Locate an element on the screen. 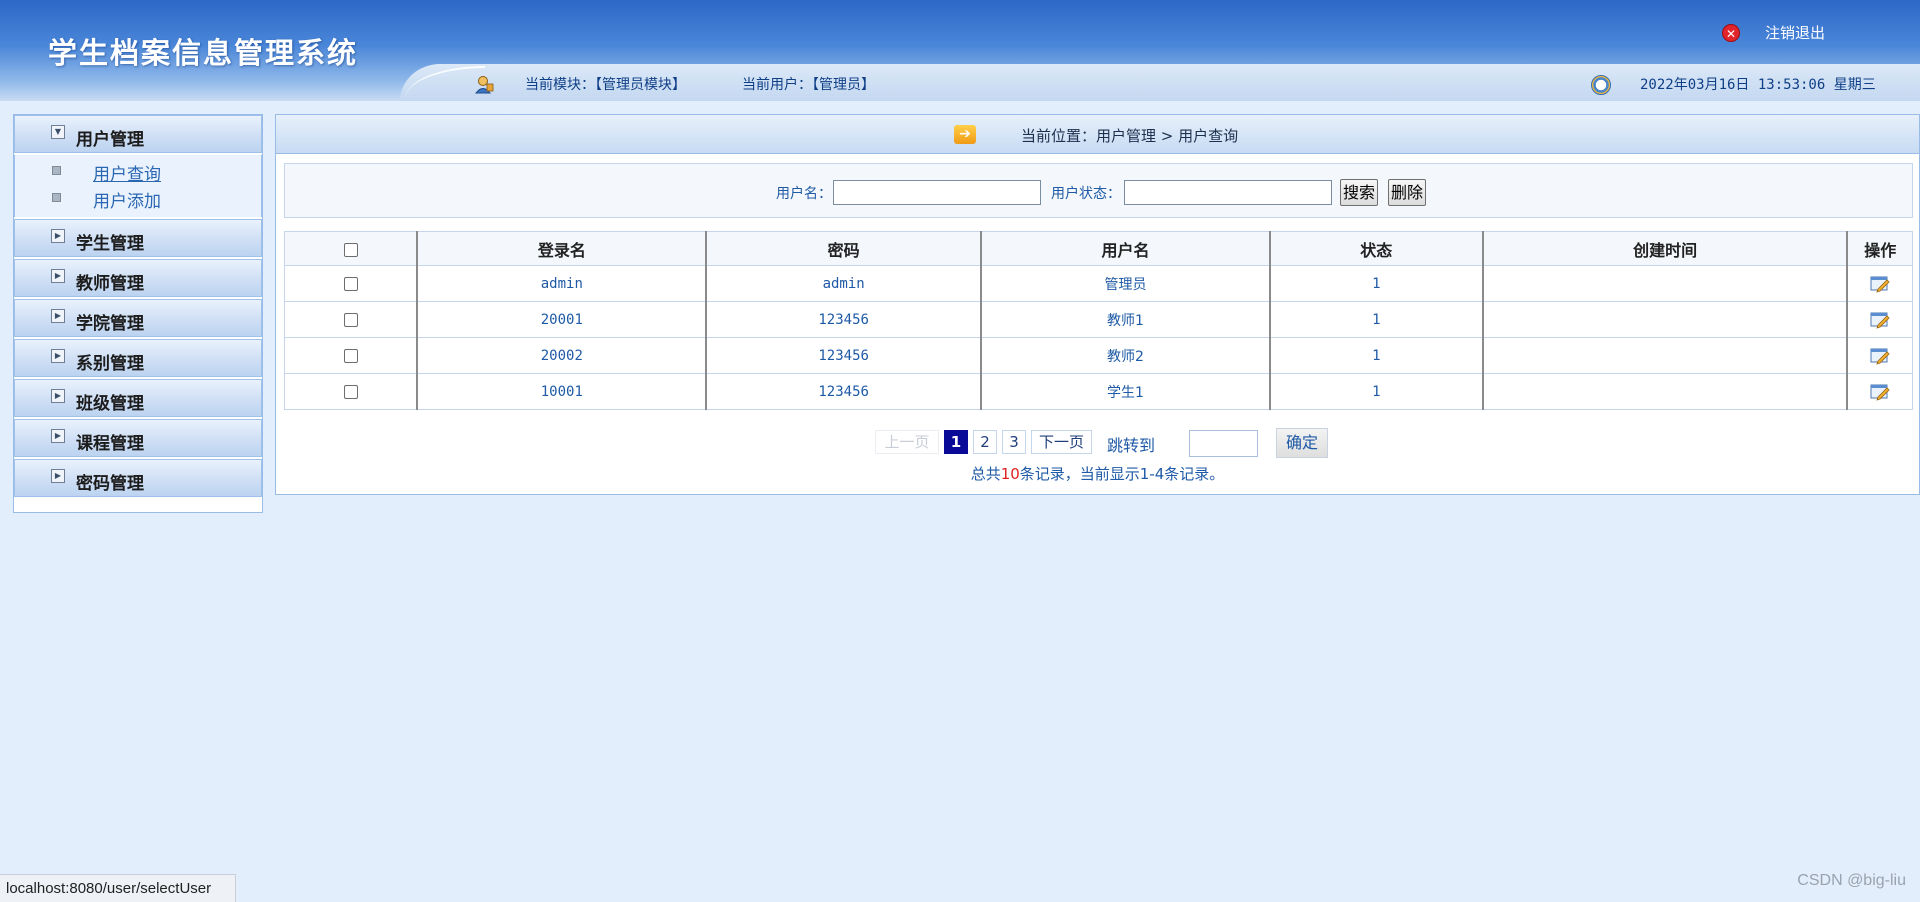  sidebar-item-user-add: 用户添加 is located at coordinates (138, 198).